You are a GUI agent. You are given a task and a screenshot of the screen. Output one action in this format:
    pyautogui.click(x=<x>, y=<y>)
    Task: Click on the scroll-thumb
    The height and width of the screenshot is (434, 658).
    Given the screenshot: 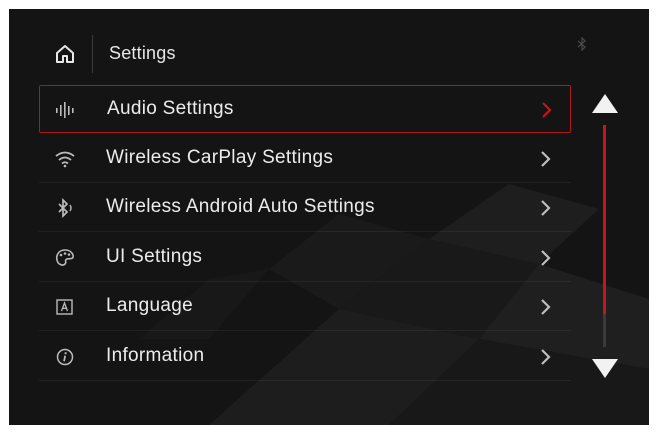 What is the action you would take?
    pyautogui.click(x=604, y=219)
    